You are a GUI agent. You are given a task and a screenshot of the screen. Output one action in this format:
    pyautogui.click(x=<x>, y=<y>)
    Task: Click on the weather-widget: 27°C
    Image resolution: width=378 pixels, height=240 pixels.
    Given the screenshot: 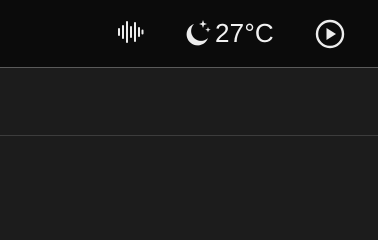 What is the action you would take?
    pyautogui.click(x=228, y=33)
    